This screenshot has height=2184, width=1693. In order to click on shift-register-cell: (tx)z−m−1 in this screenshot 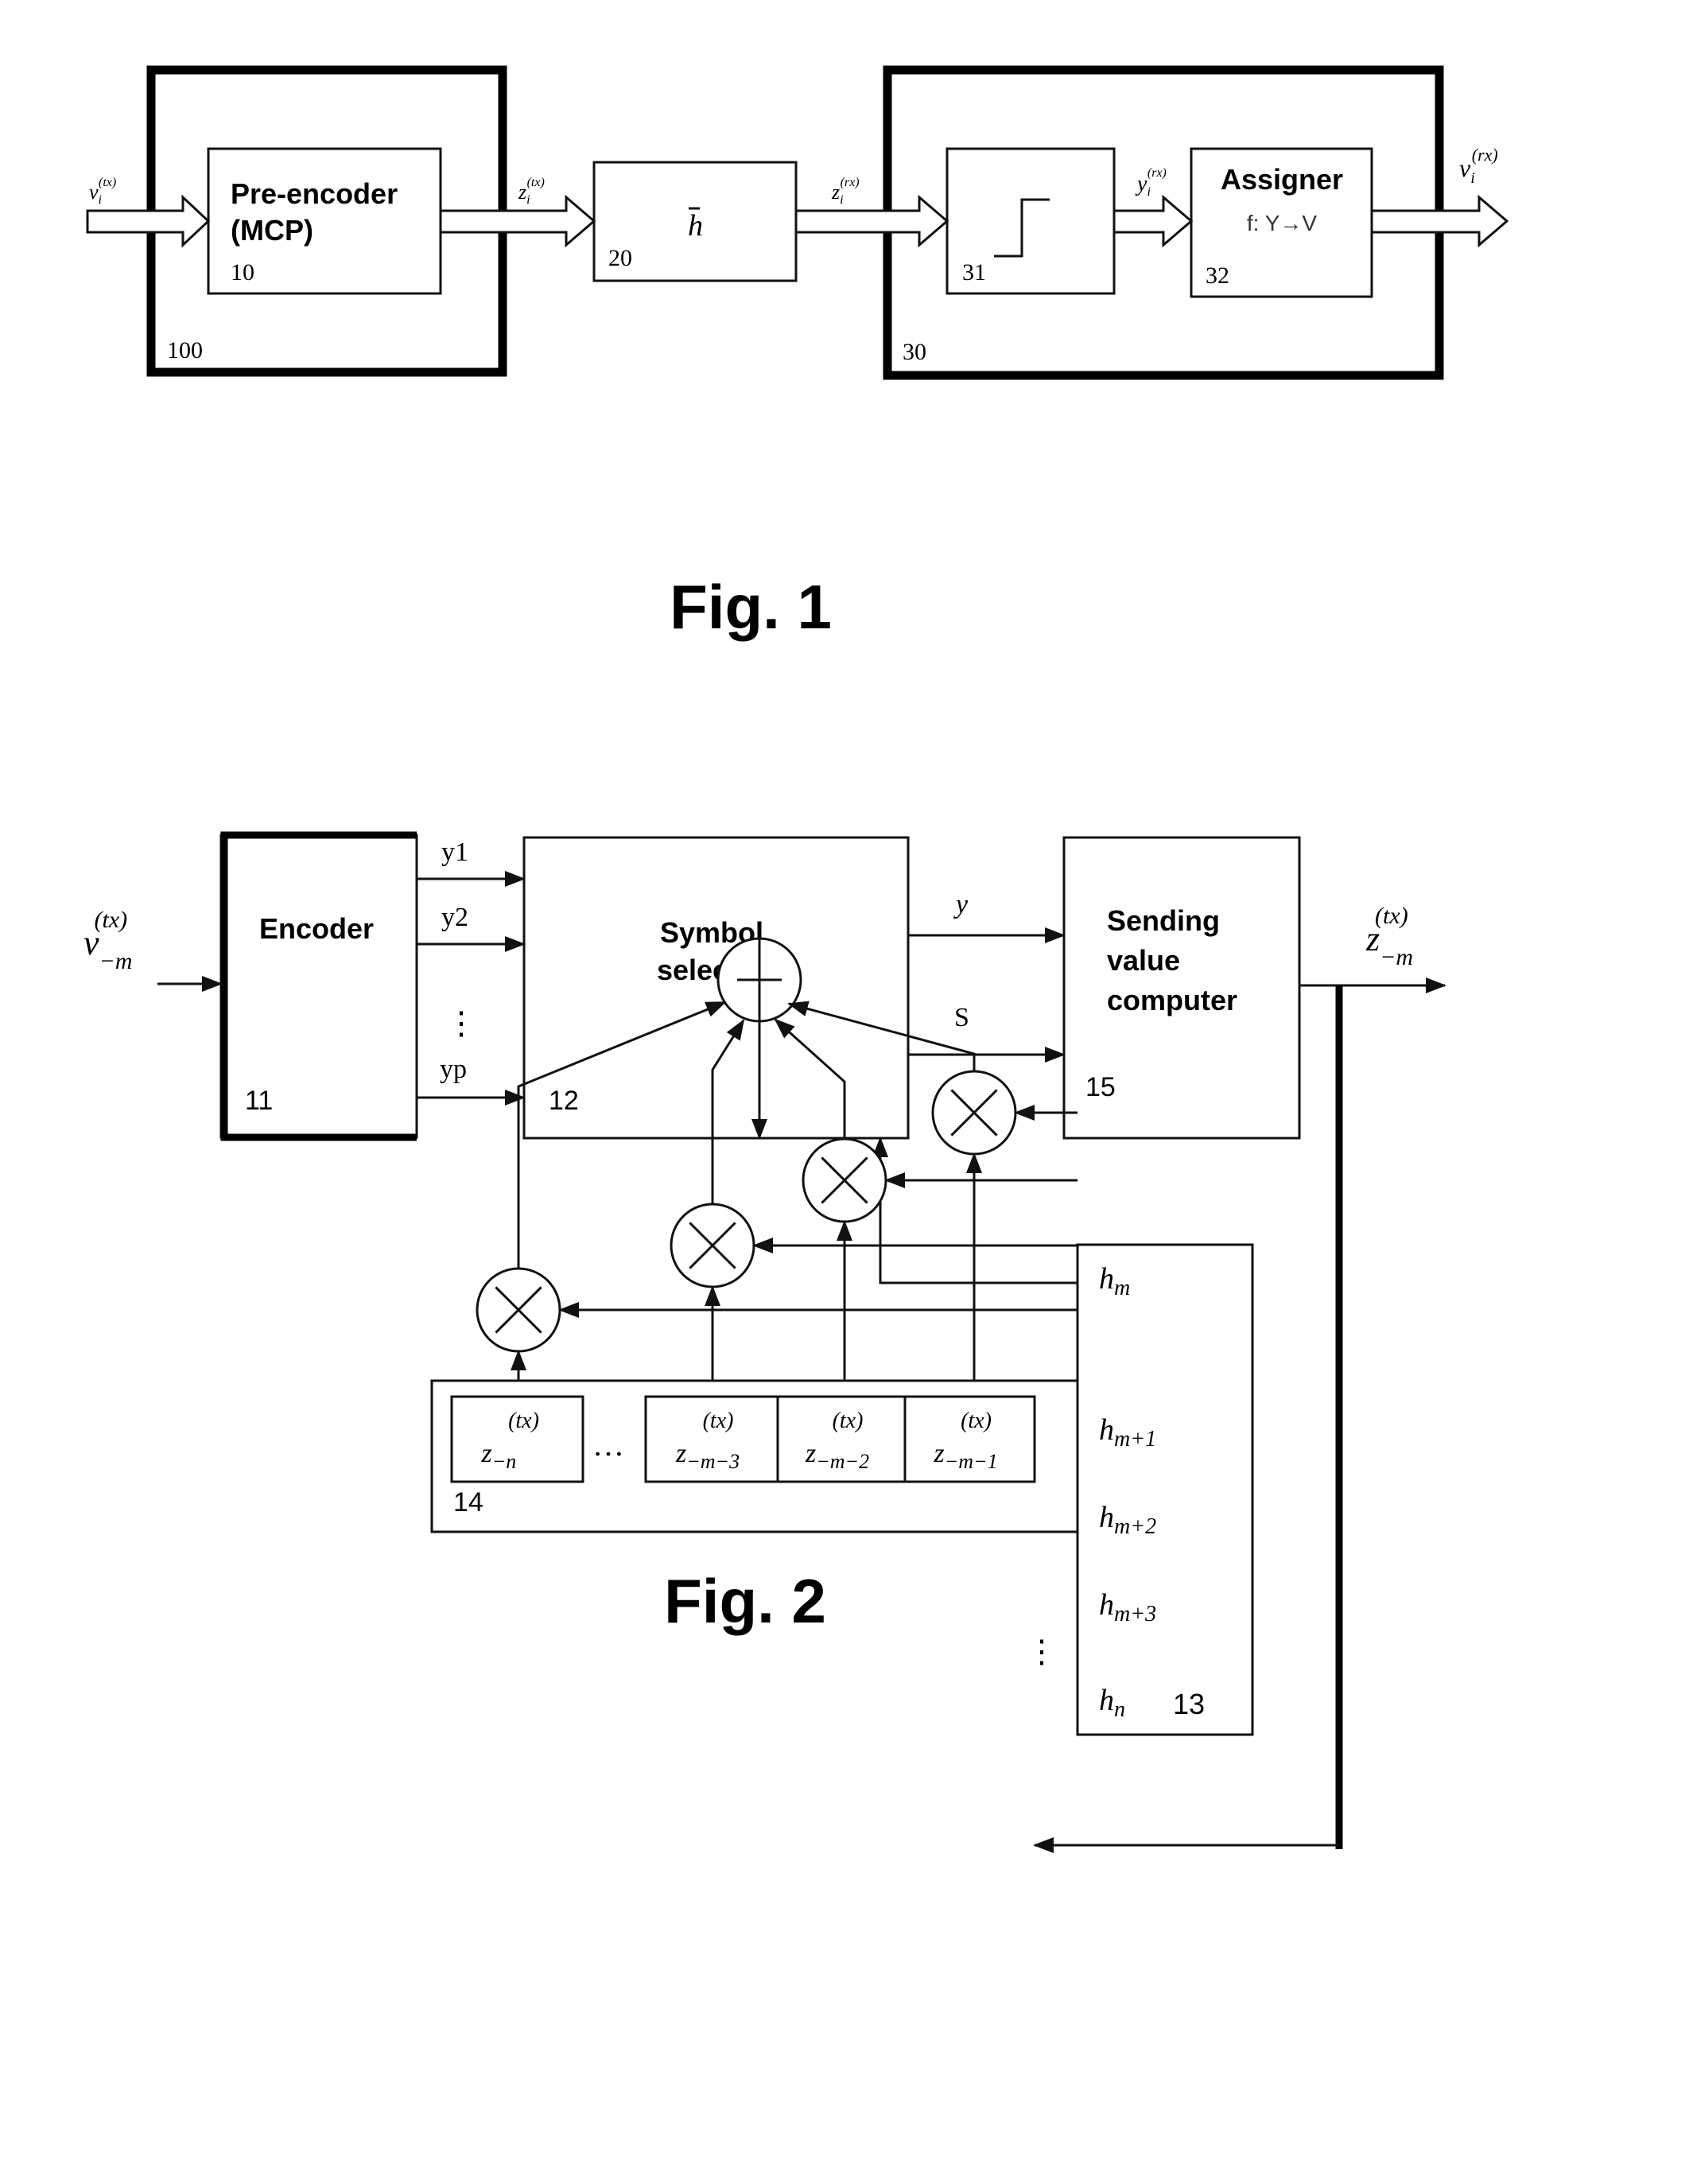, I will do `click(970, 1439)`.